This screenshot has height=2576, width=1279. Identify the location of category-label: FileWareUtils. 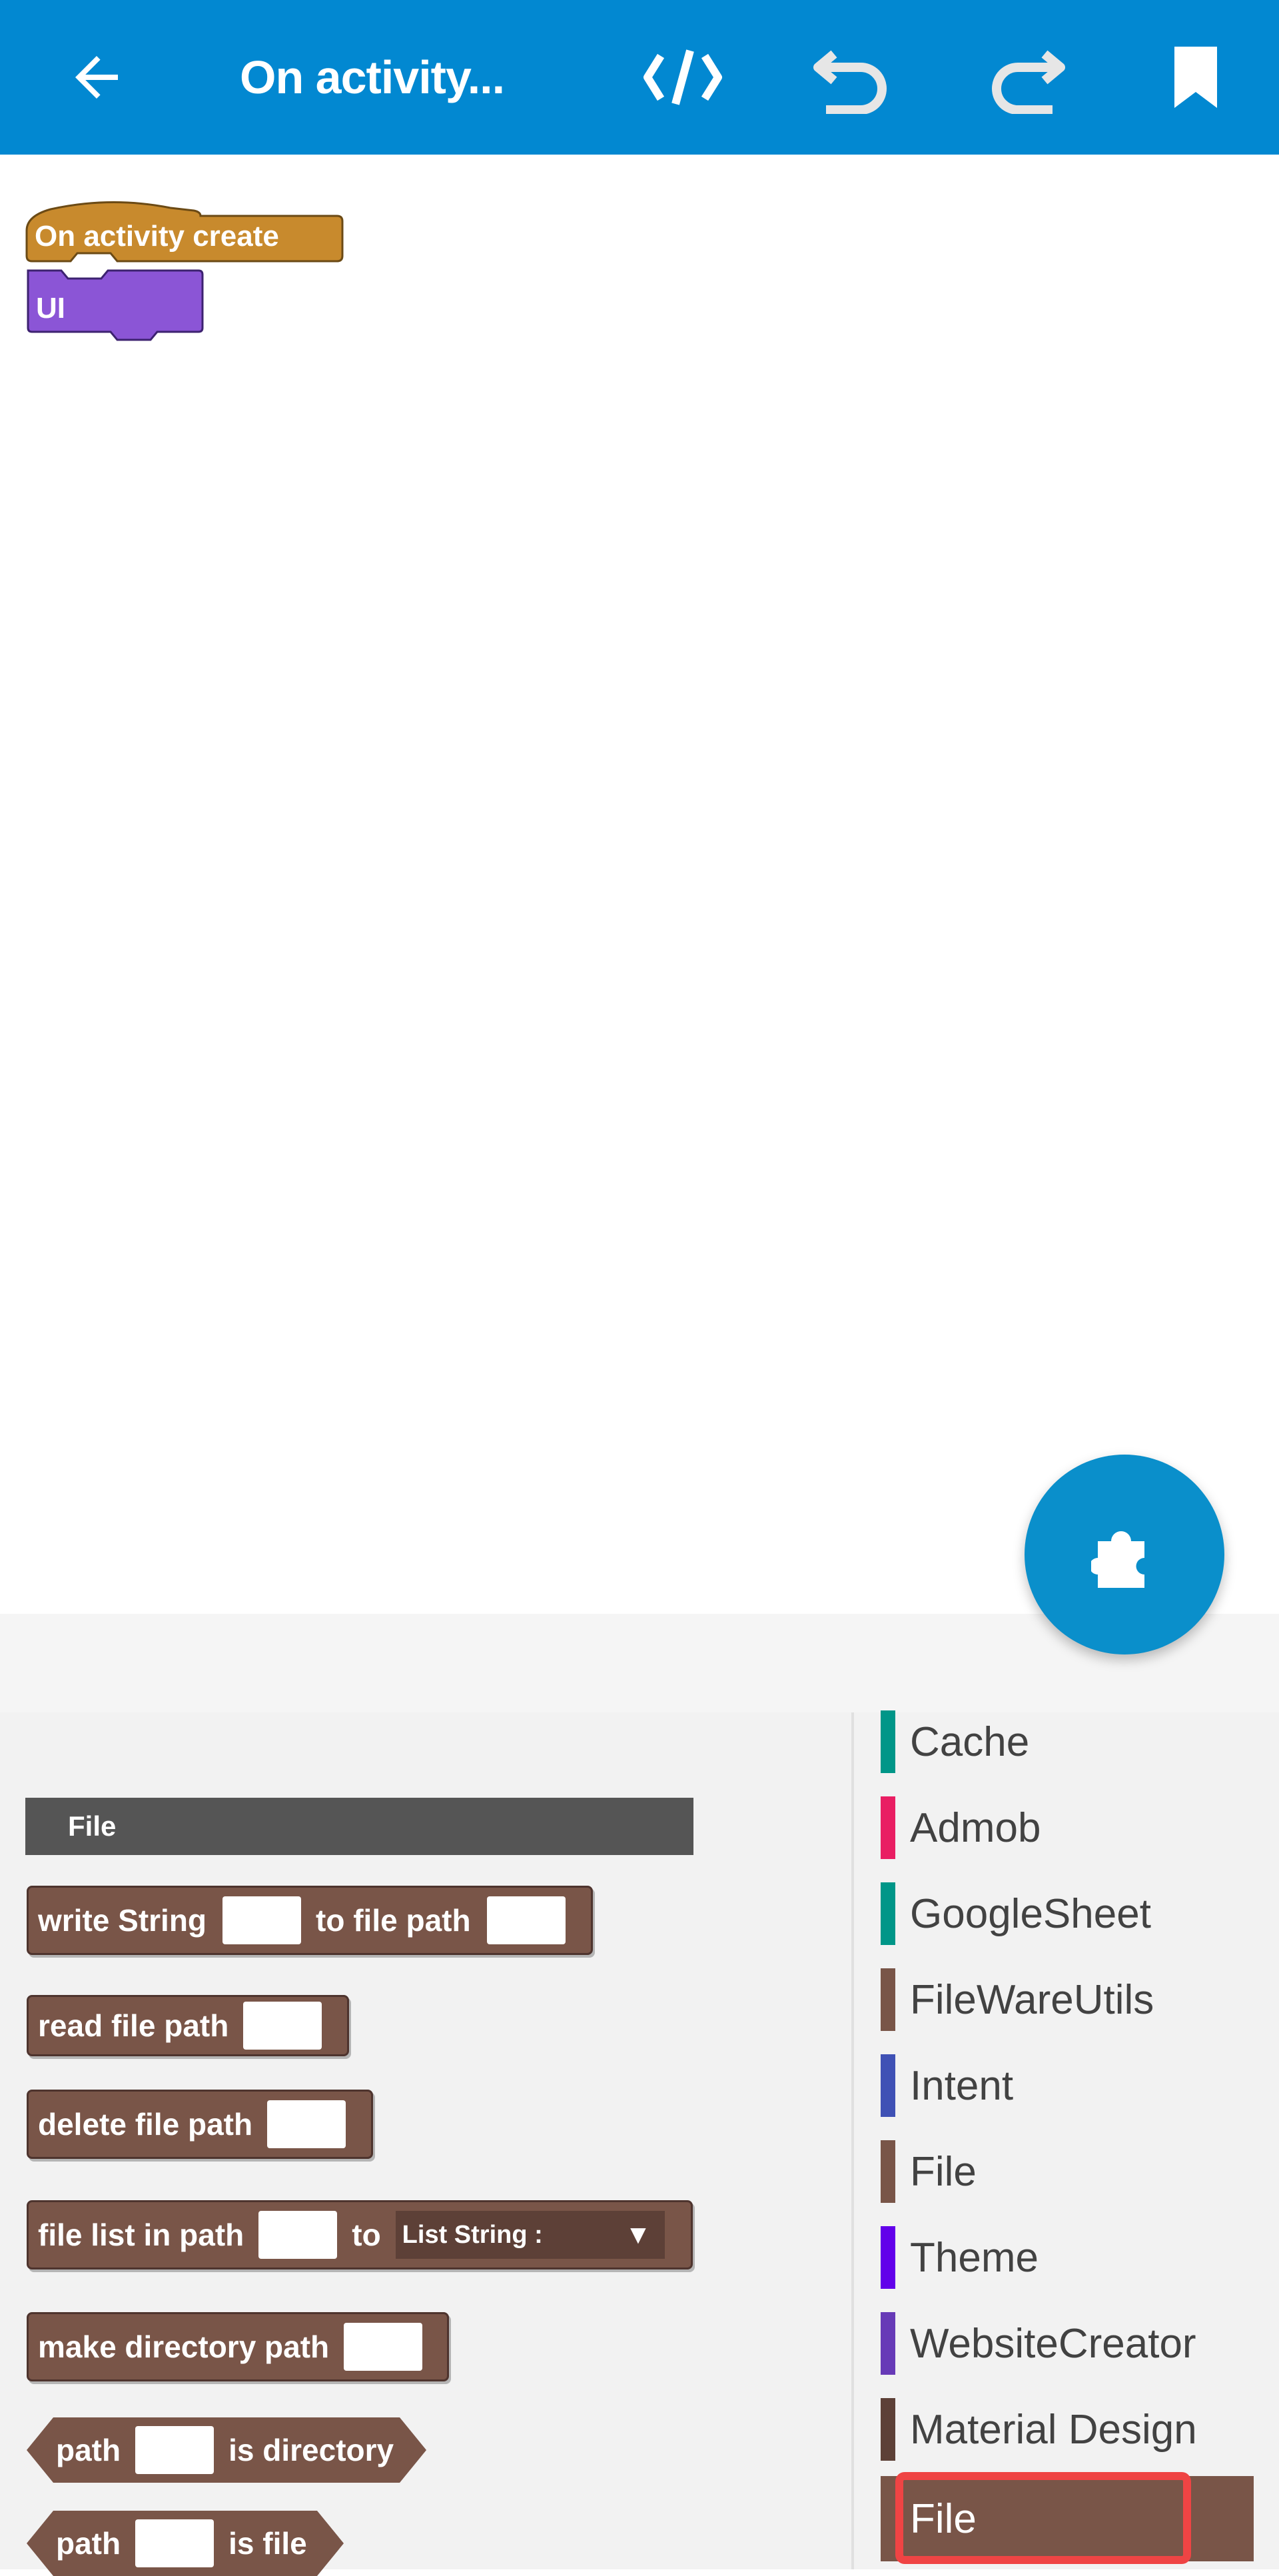
(1032, 1999).